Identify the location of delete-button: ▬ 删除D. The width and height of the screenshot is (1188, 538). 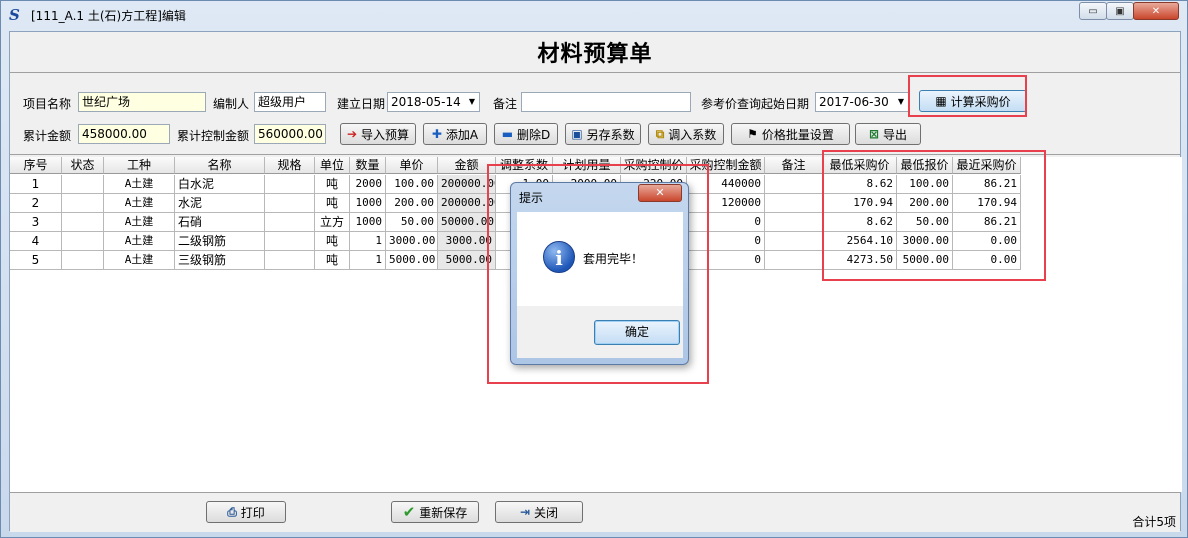
(526, 134).